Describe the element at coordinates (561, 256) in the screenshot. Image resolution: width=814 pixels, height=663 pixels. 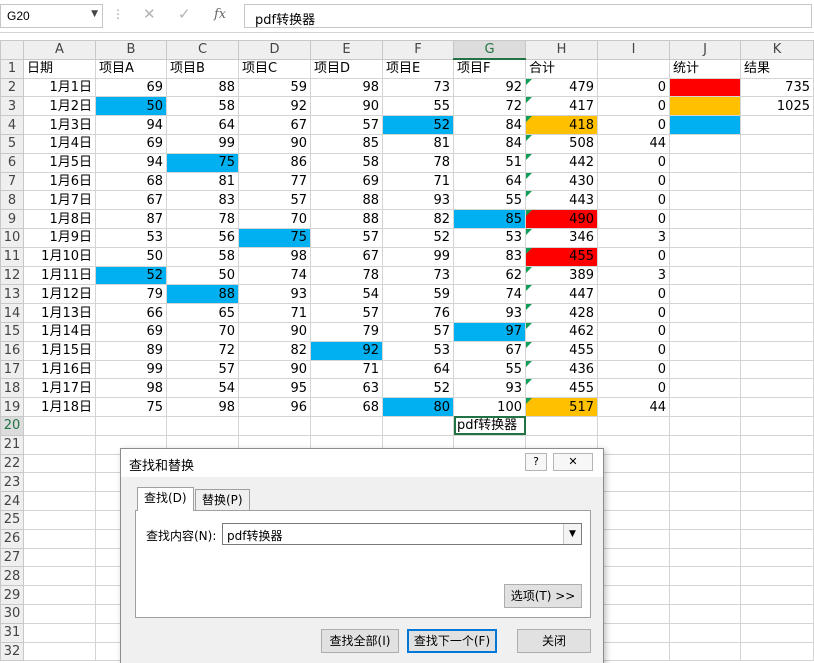
I see `sum-cell: 455` at that location.